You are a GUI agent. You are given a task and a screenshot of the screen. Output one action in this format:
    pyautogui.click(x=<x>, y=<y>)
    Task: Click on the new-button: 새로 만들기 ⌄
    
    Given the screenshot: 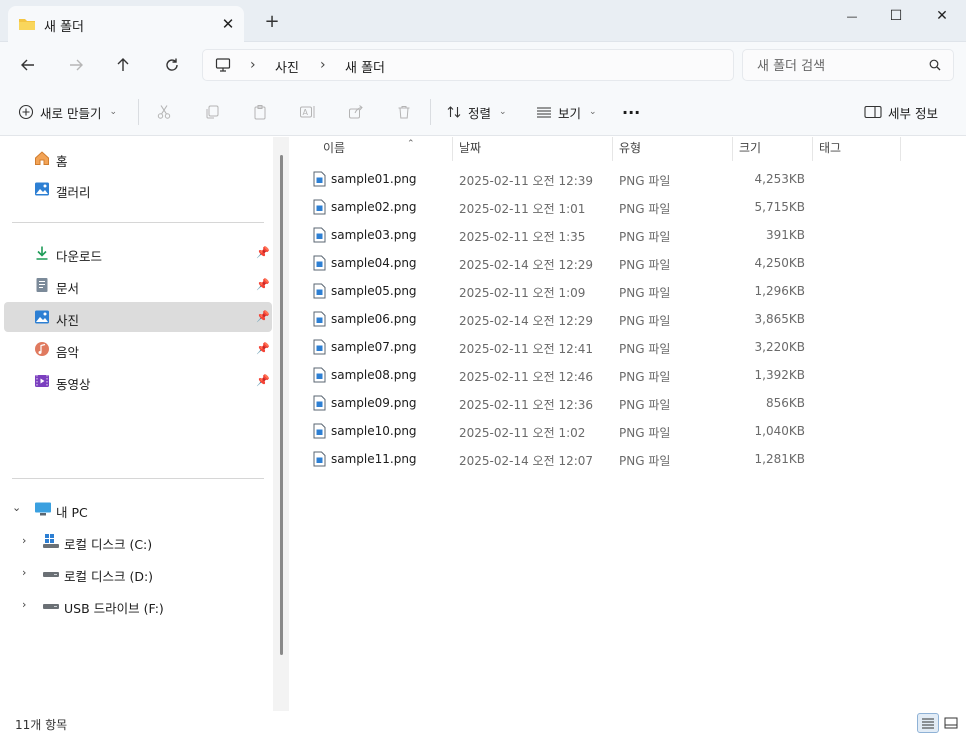 What is the action you would take?
    pyautogui.click(x=67, y=112)
    